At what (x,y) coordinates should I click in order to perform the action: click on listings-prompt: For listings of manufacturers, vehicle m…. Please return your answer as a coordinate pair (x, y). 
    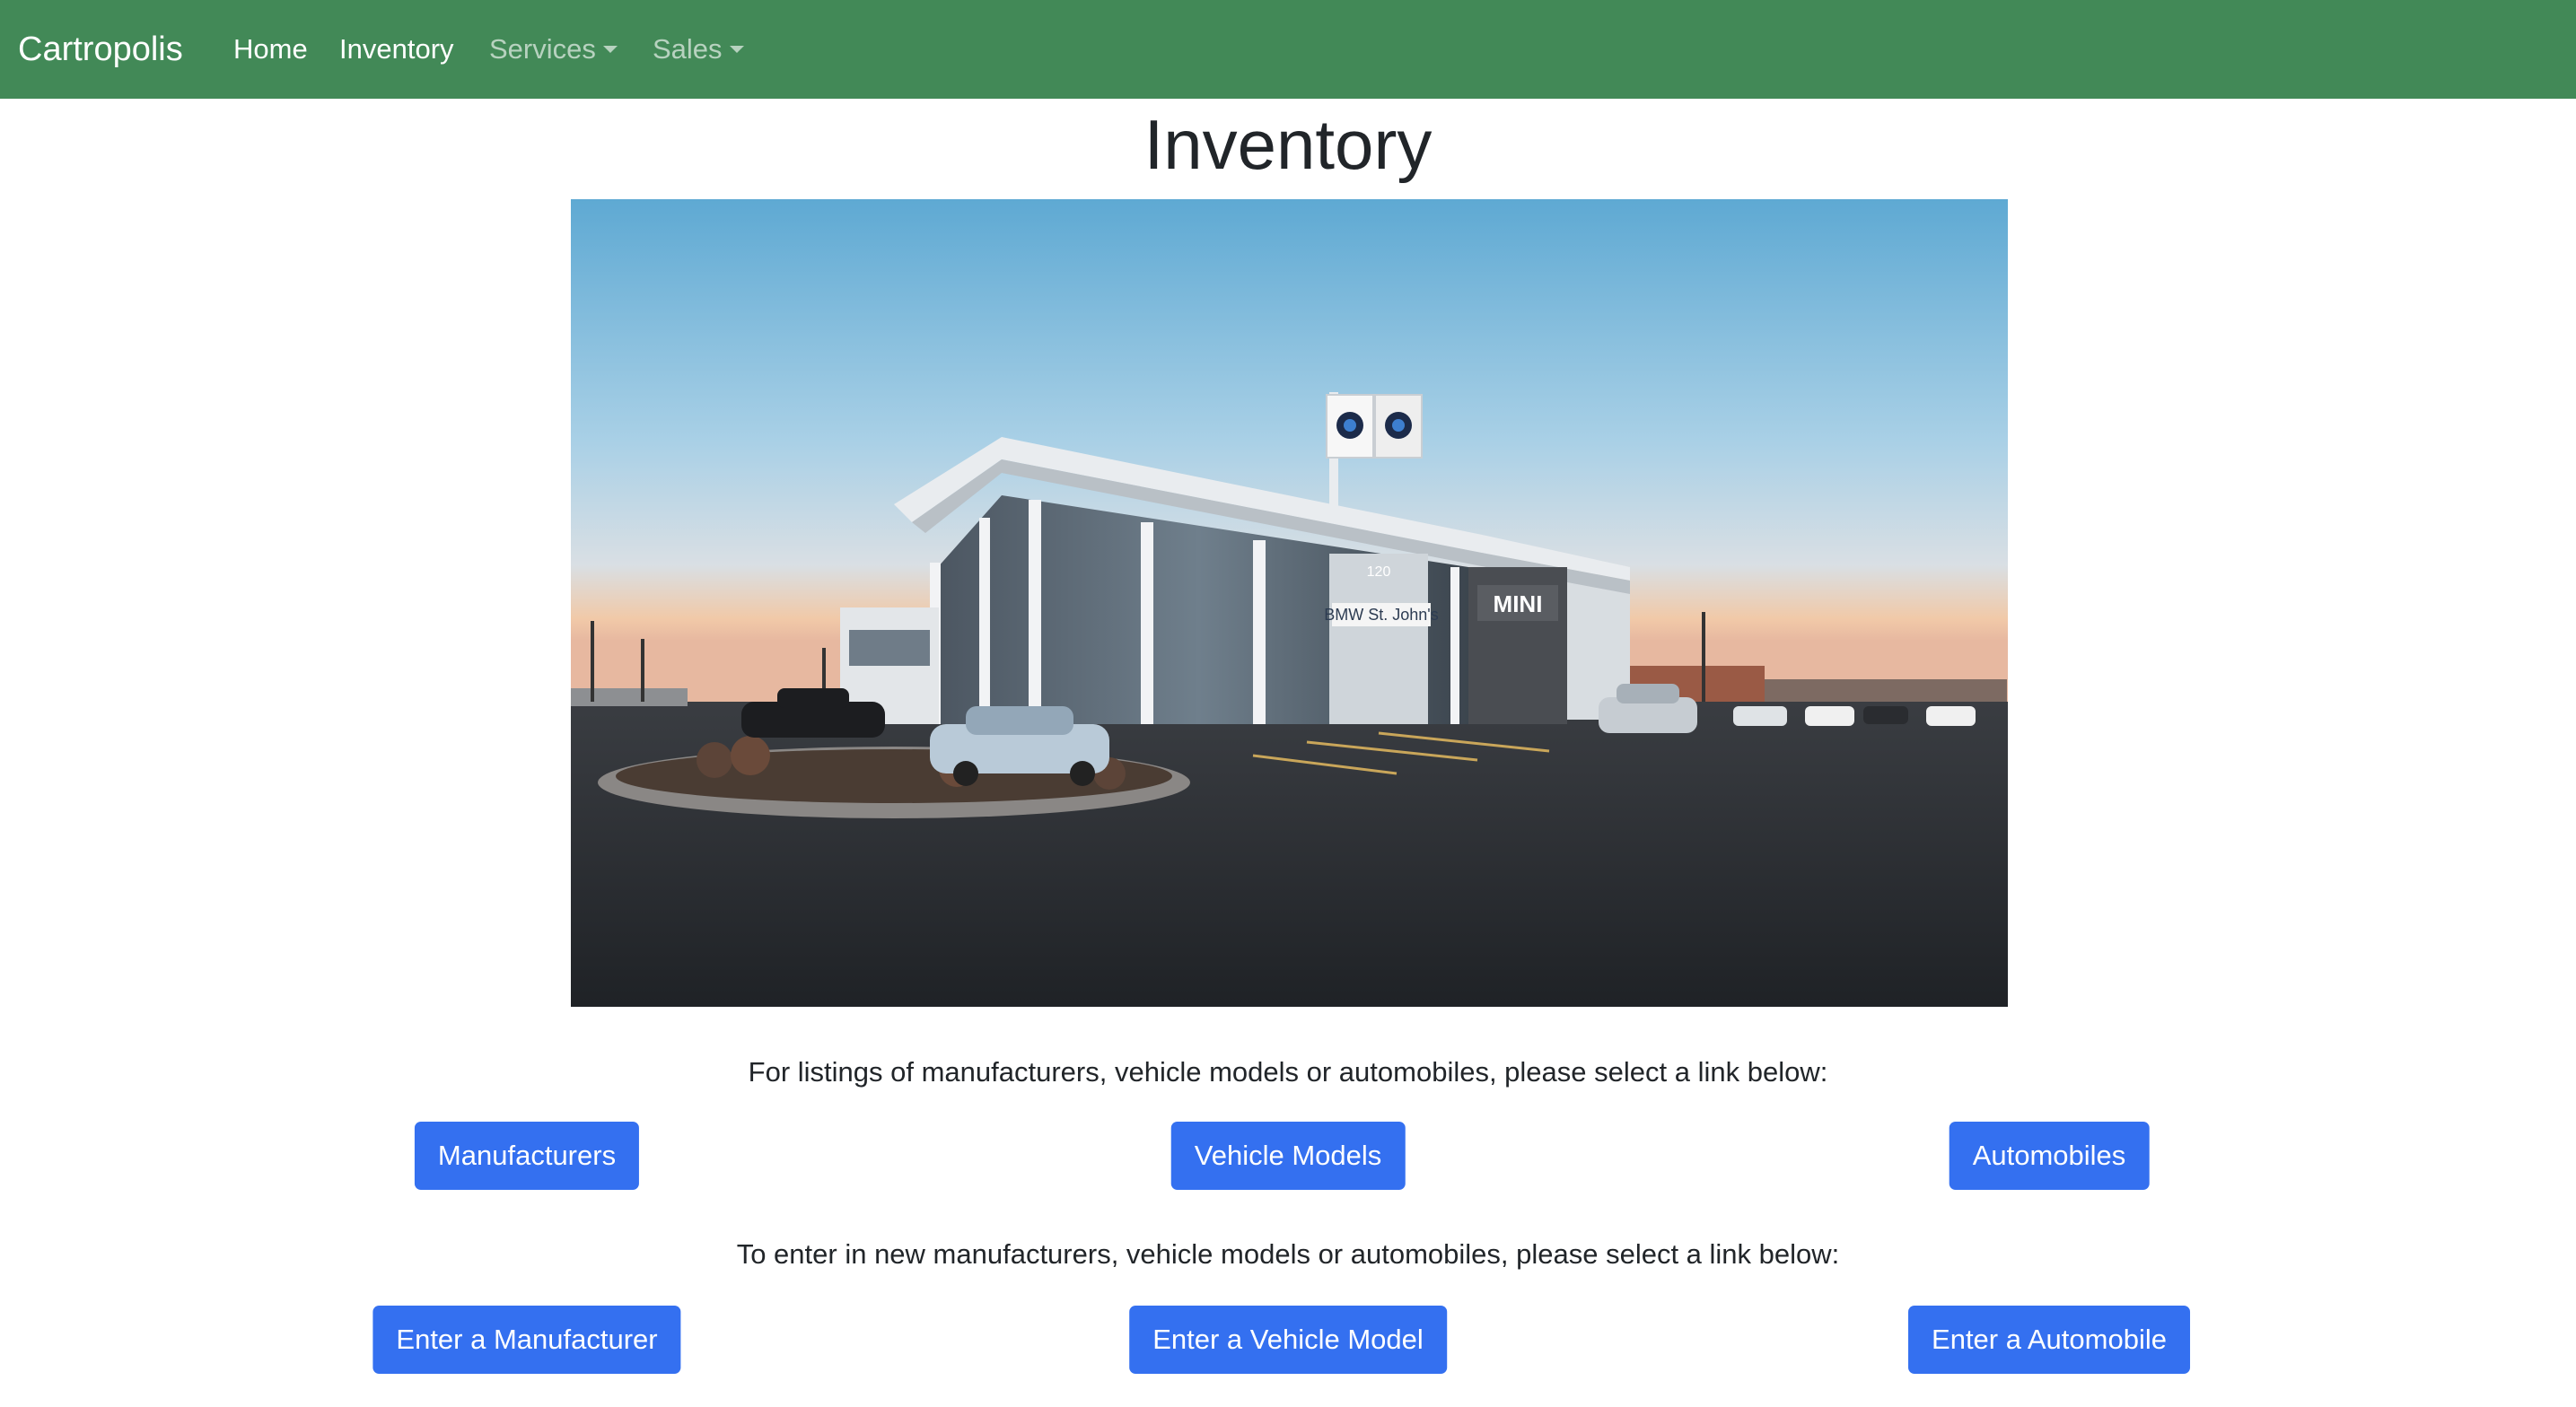
    Looking at the image, I should click on (1288, 1072).